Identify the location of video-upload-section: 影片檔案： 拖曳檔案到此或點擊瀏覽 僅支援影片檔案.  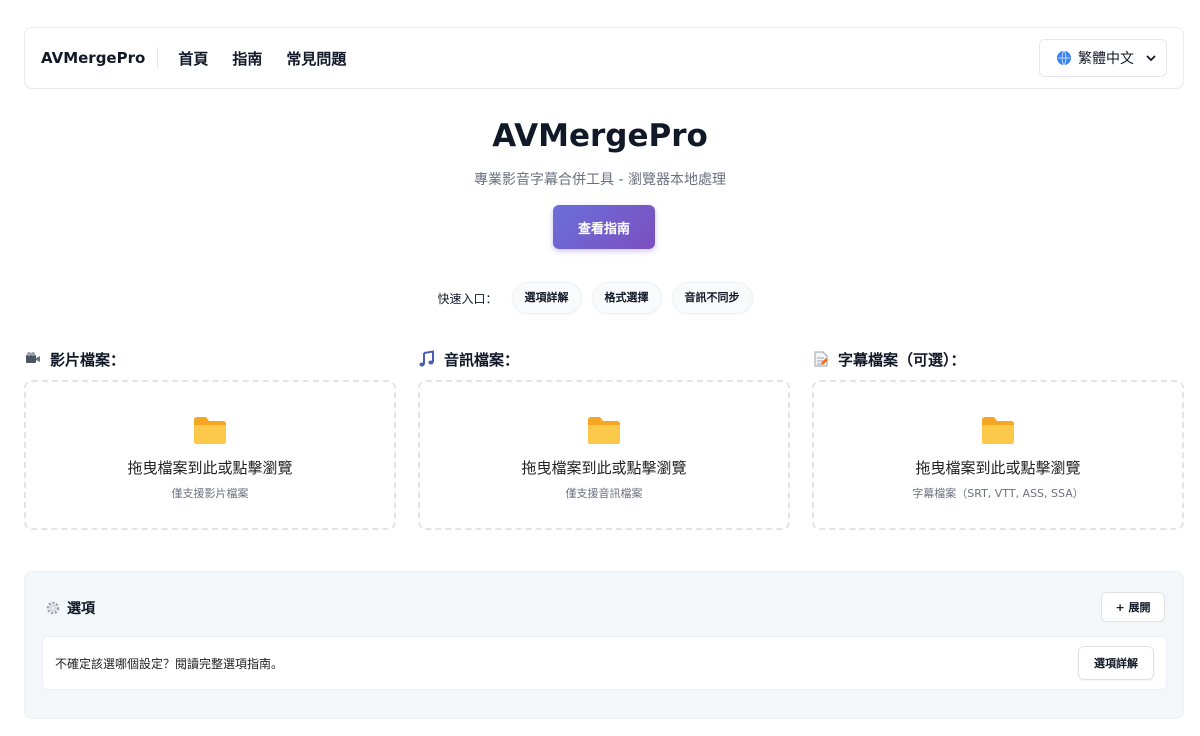
(210, 438).